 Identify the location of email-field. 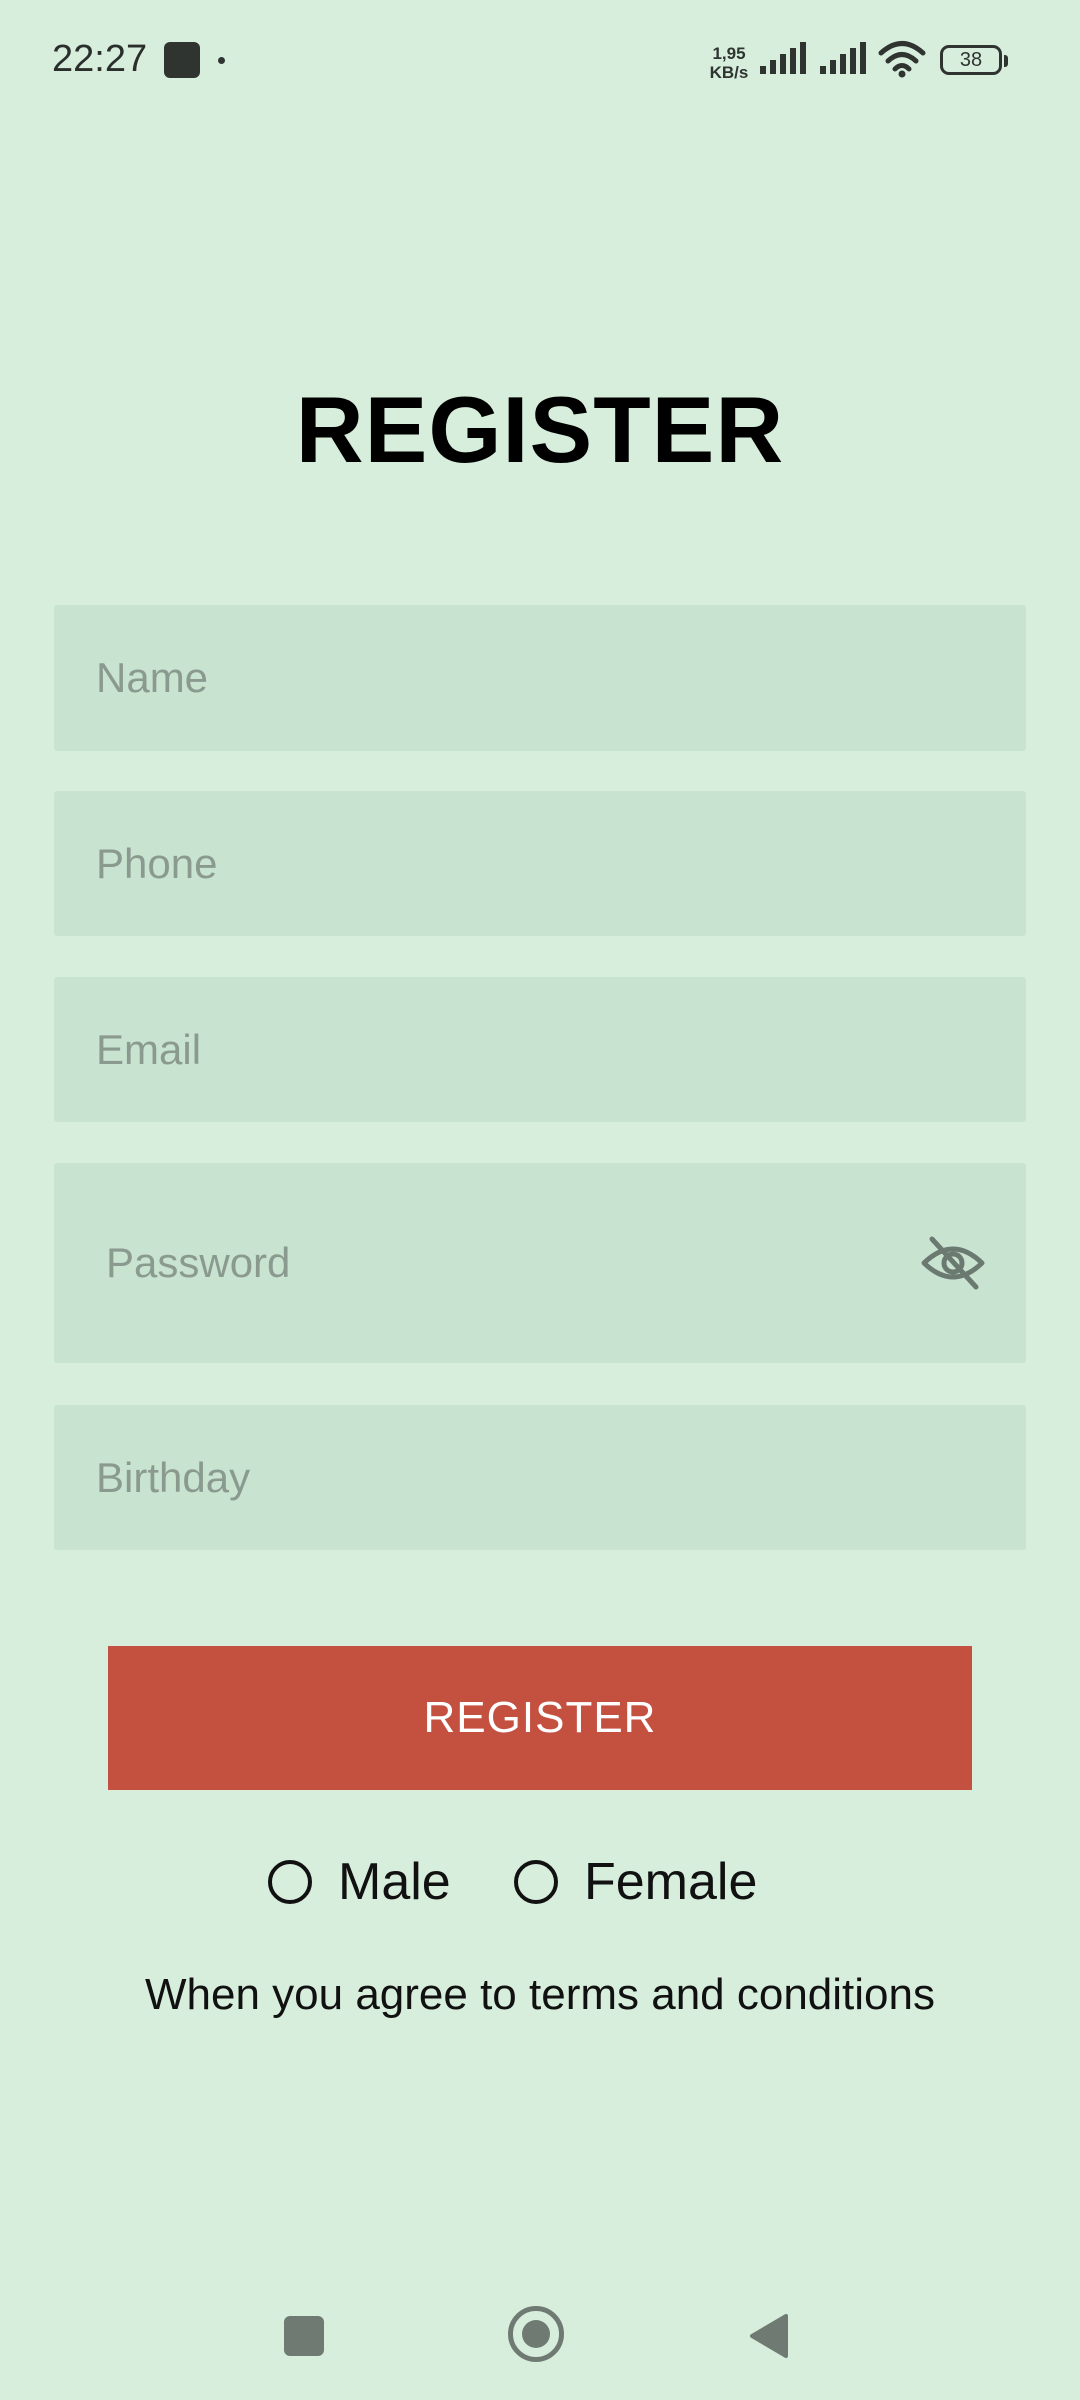
(540, 1049).